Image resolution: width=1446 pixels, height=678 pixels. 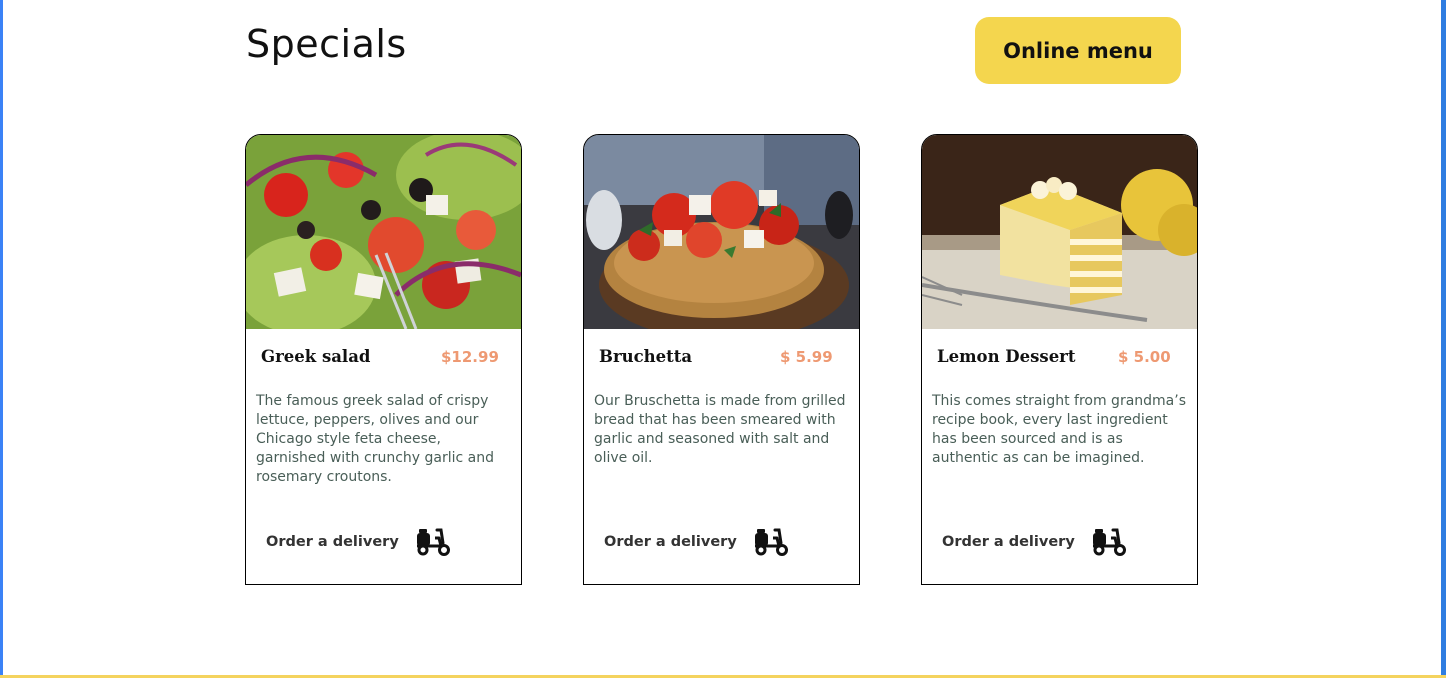 What do you see at coordinates (383, 232) in the screenshot?
I see `greek-salad-image` at bounding box center [383, 232].